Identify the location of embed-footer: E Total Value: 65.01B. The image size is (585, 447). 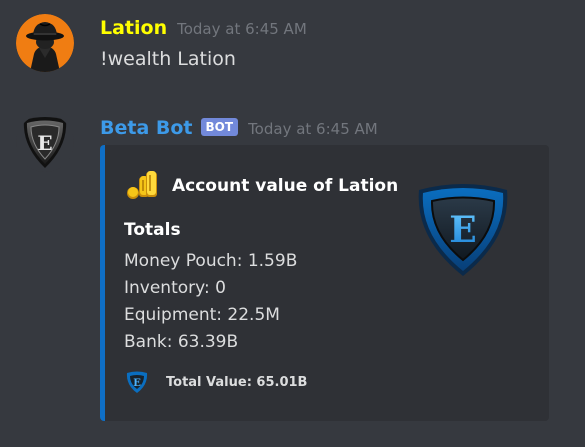
(216, 382).